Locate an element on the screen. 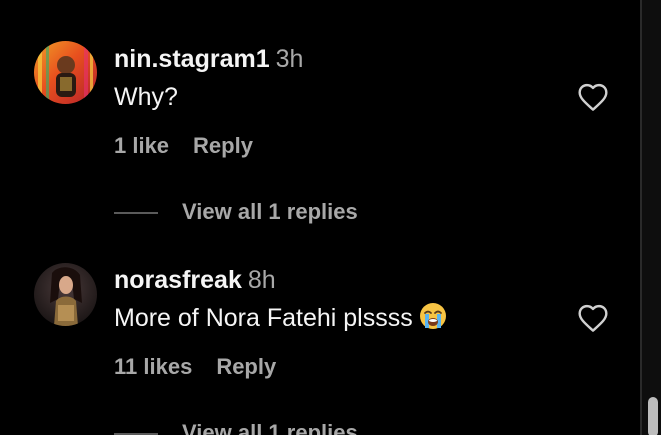 Image resolution: width=661 pixels, height=435 pixels. loudly-crying-face-icon is located at coordinates (433, 319).